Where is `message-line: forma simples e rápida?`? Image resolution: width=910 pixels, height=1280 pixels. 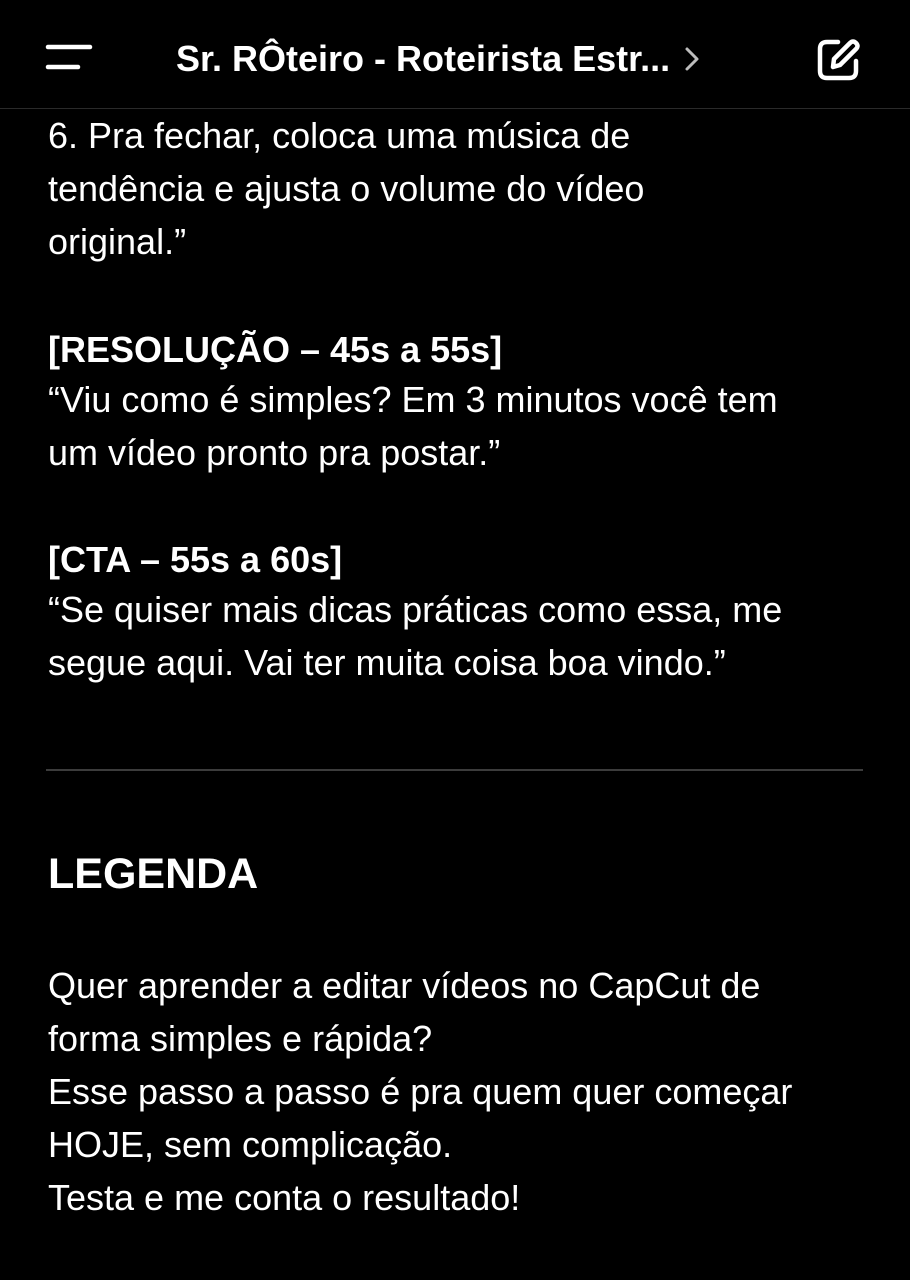
message-line: forma simples e rápida? is located at coordinates (240, 1038).